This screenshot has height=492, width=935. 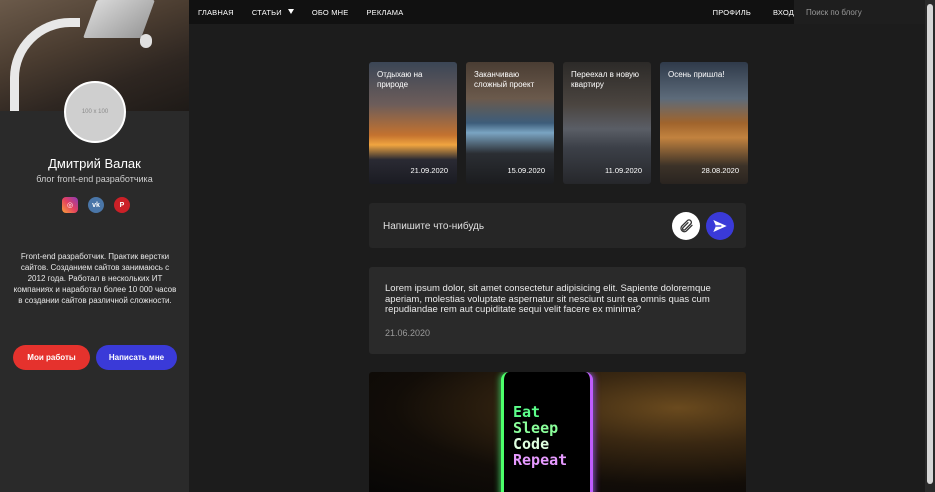 I want to click on post-composer, so click(x=557, y=225).